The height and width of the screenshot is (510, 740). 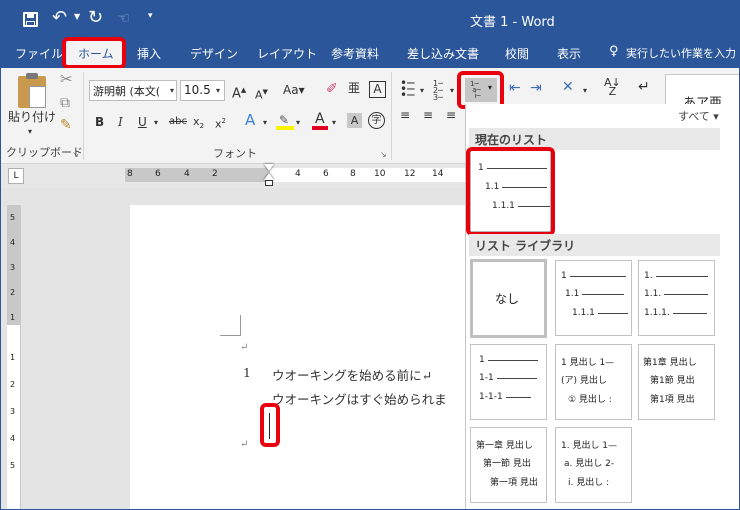 I want to click on align-right-icon: ≡, so click(x=451, y=115).